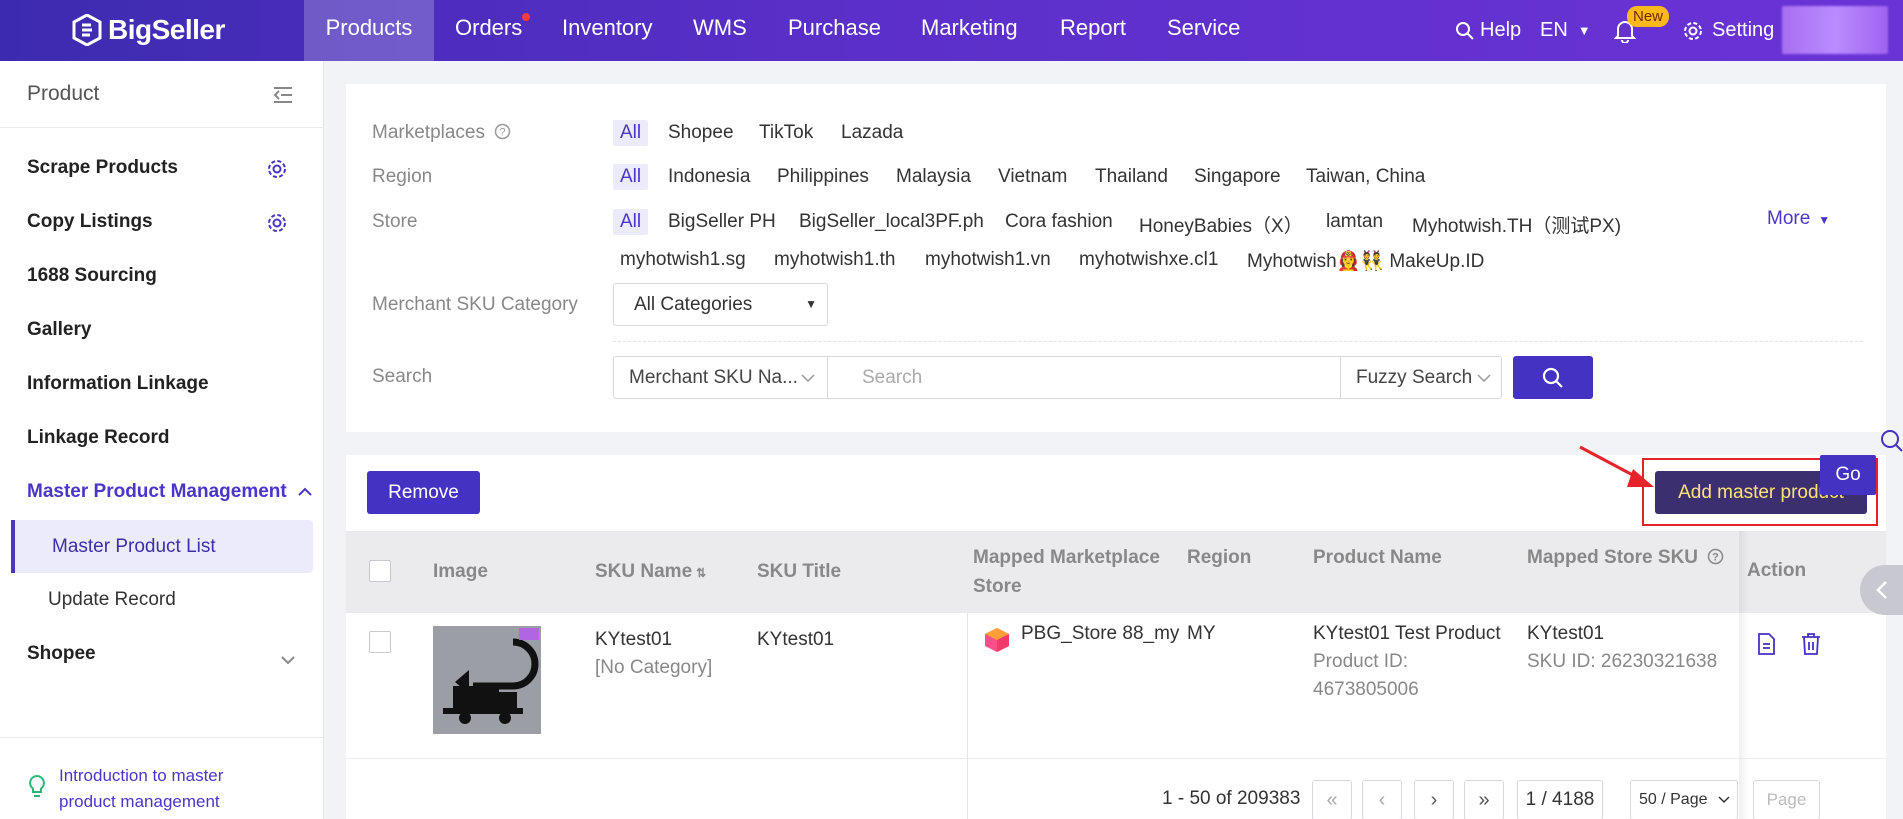 Image resolution: width=1903 pixels, height=819 pixels. Describe the element at coordinates (969, 30) in the screenshot. I see `nav-marketing: Marketing` at that location.